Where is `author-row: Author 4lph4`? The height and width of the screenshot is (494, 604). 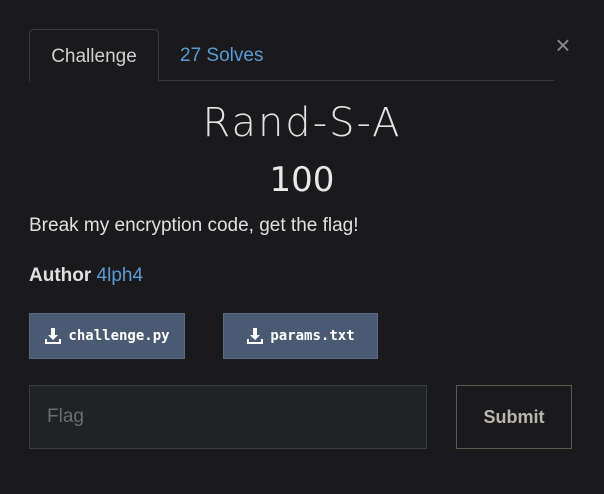 author-row: Author 4lph4 is located at coordinates (86, 276).